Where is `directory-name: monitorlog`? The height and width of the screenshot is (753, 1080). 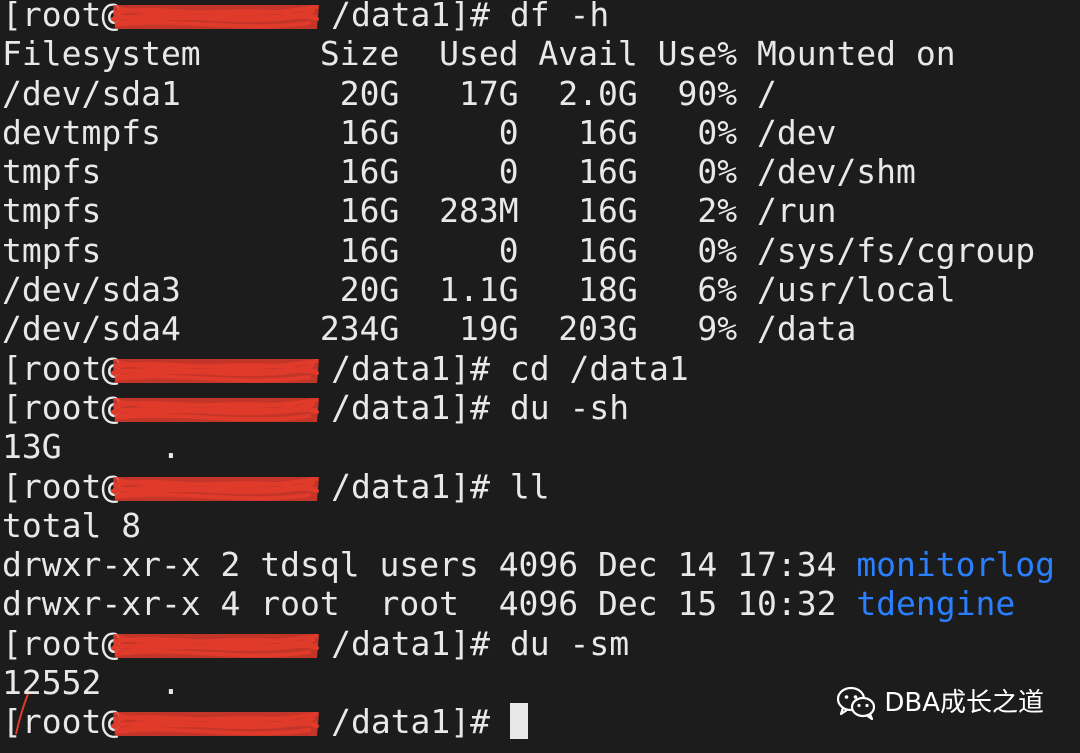 directory-name: monitorlog is located at coordinates (955, 565).